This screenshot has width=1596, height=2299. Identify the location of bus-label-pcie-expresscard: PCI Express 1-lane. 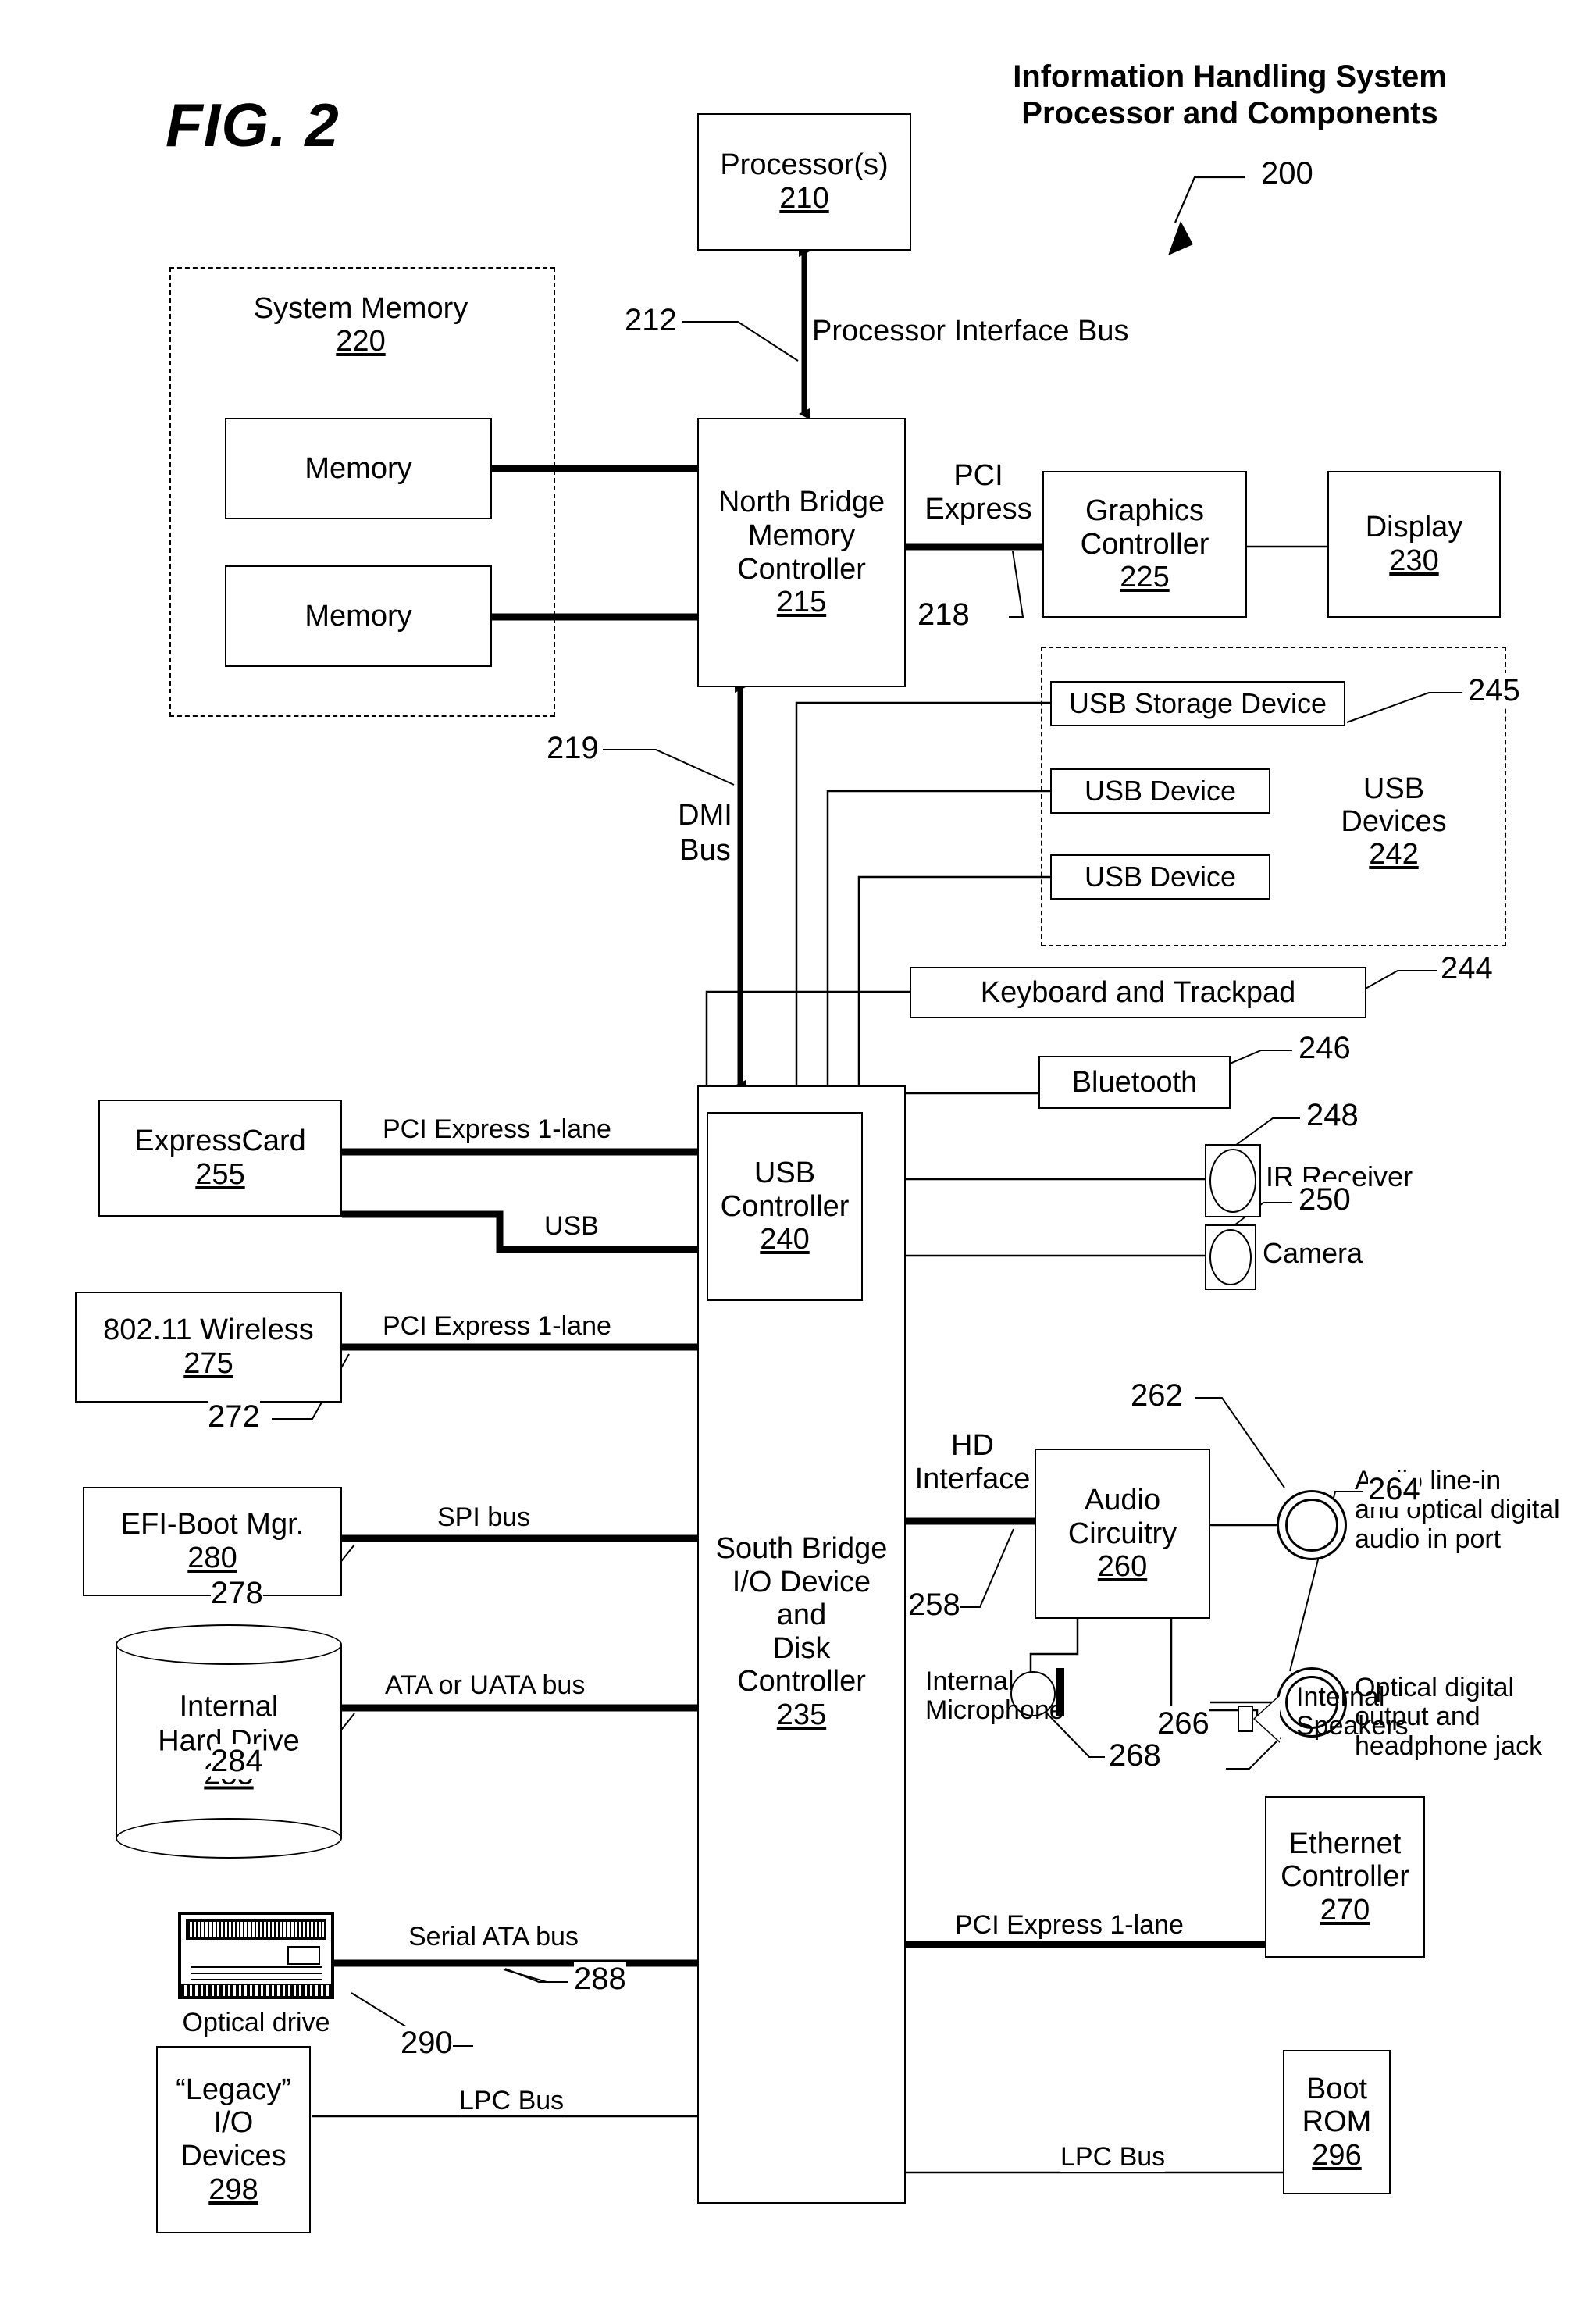
(497, 1129).